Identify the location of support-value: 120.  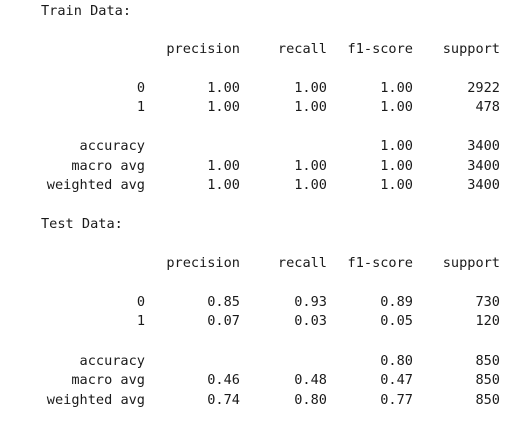
(487, 321).